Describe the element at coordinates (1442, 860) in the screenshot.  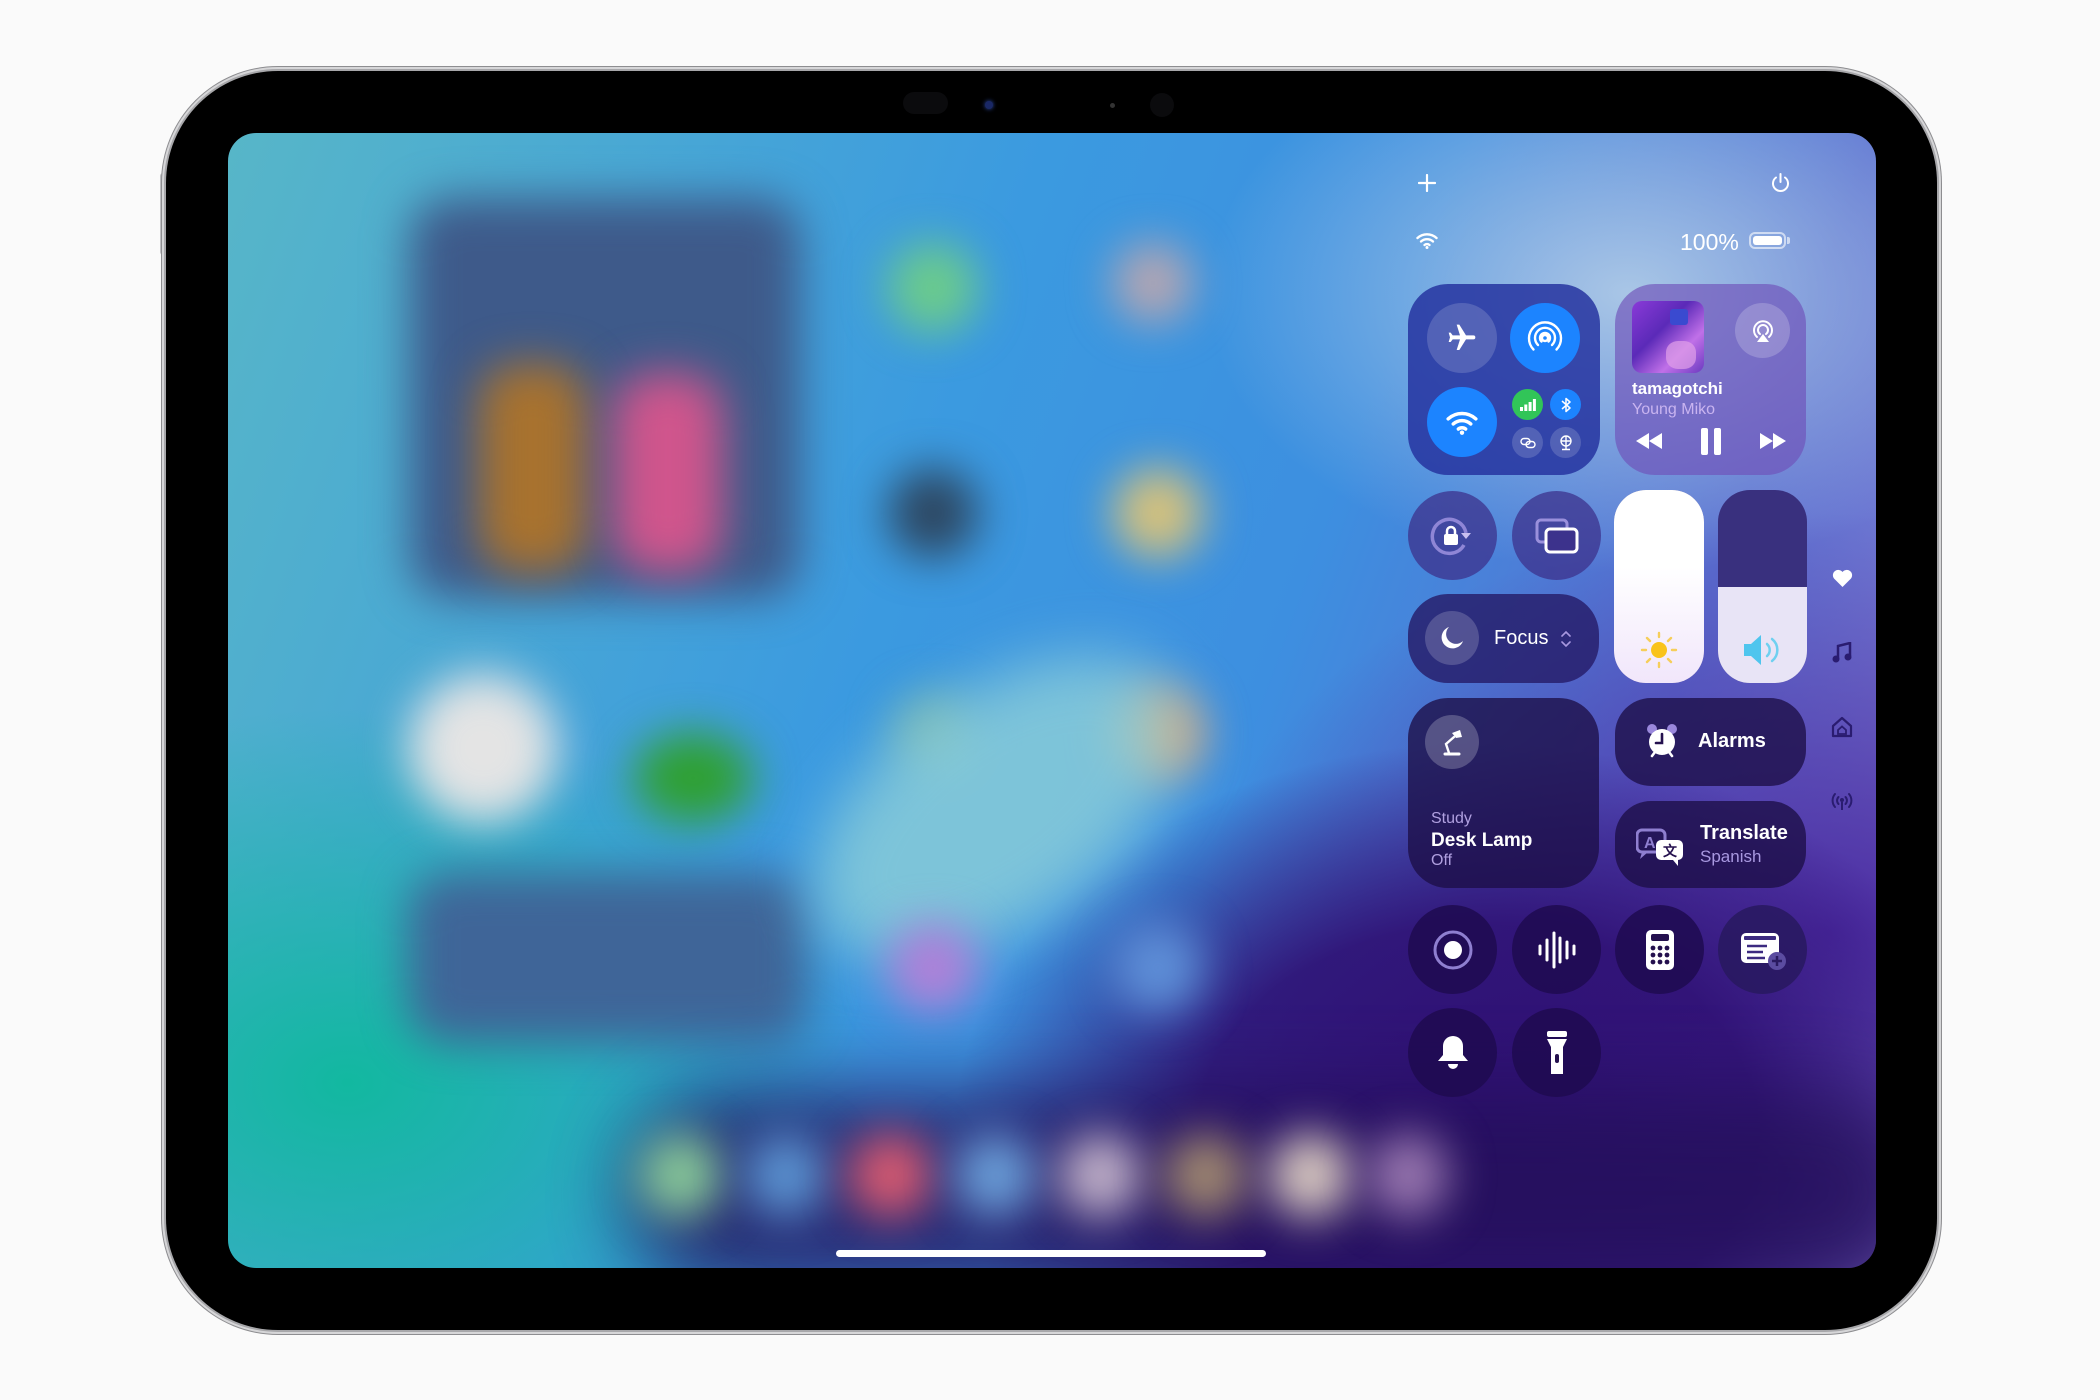
I see `accessory-state: Off` at that location.